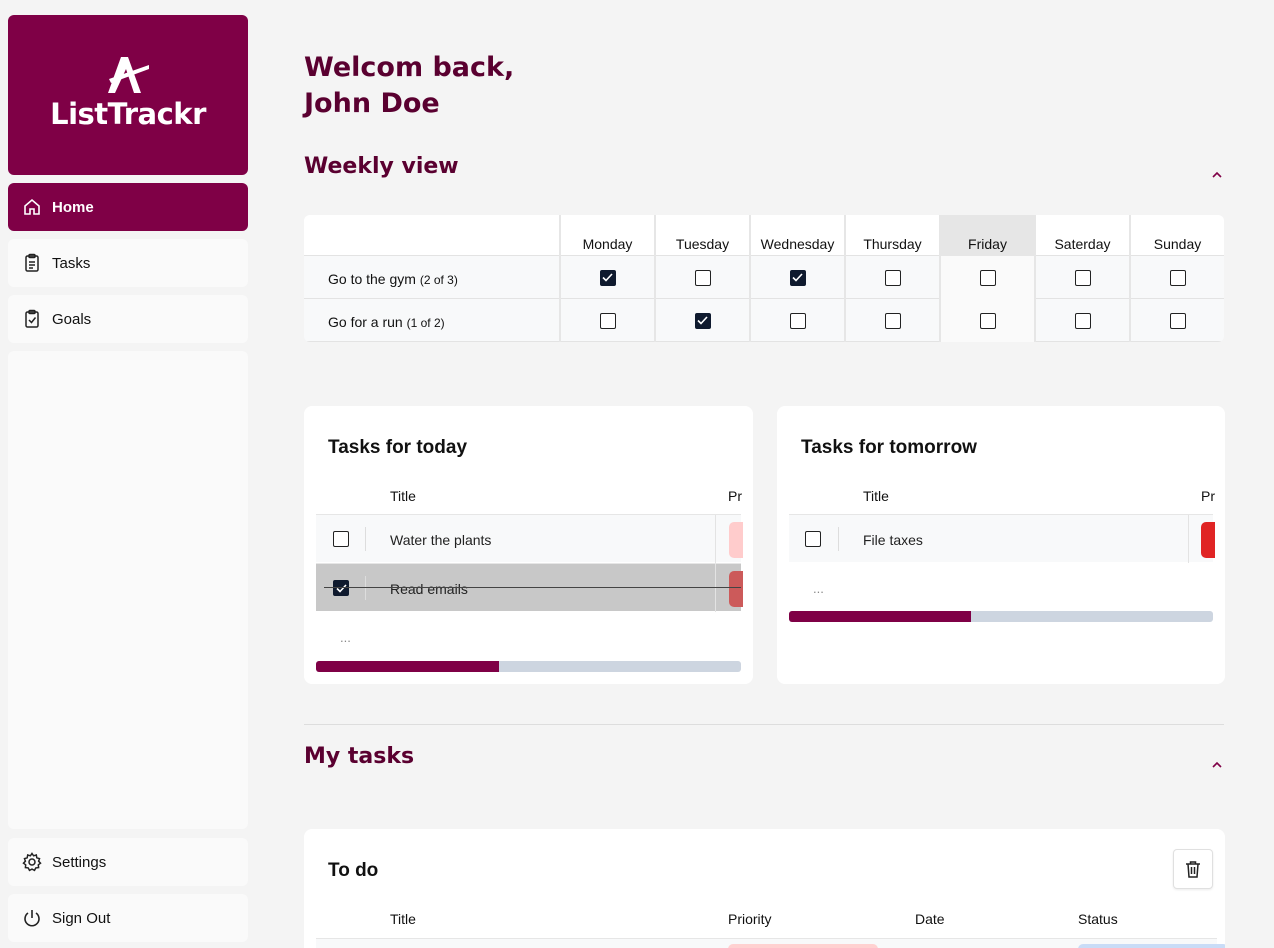  What do you see at coordinates (1151, 946) in the screenshot?
I see `status-chip` at bounding box center [1151, 946].